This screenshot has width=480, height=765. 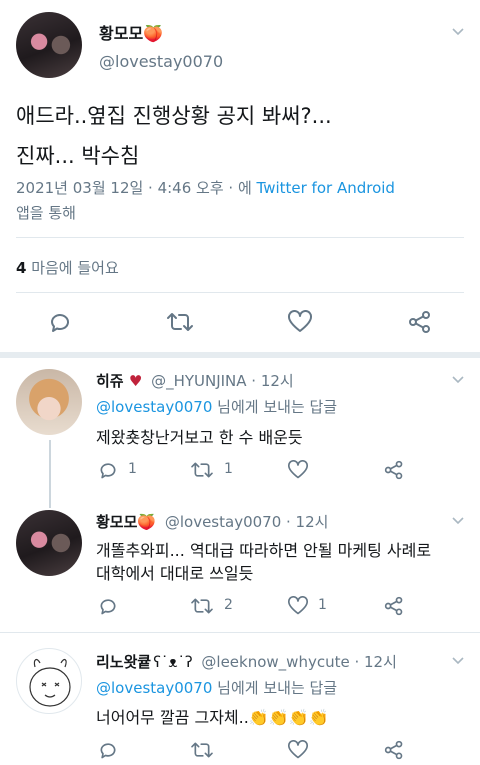 What do you see at coordinates (228, 469) in the screenshot?
I see `retweet-count: 1` at bounding box center [228, 469].